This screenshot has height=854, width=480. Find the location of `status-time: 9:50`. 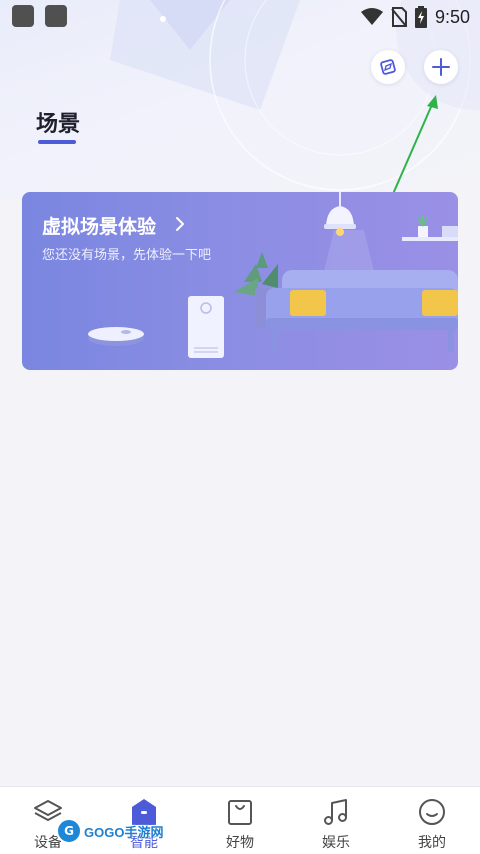

status-time: 9:50 is located at coordinates (452, 16).